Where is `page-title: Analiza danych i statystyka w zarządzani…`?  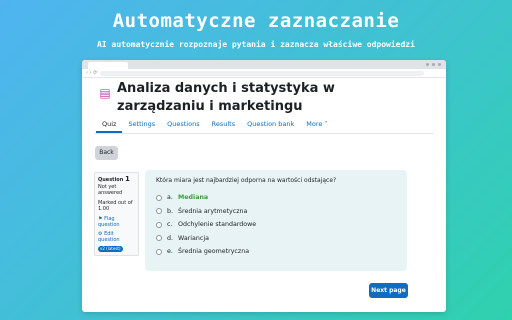
page-title: Analiza danych i statystyka w zarządzani… is located at coordinates (226, 97).